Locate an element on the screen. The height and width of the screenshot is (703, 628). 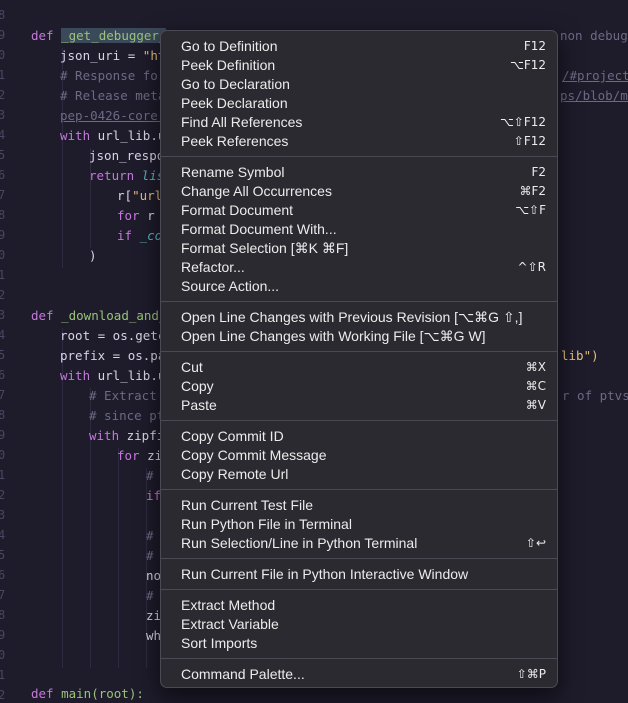
code-line-overflow: /#project is located at coordinates (595, 75).